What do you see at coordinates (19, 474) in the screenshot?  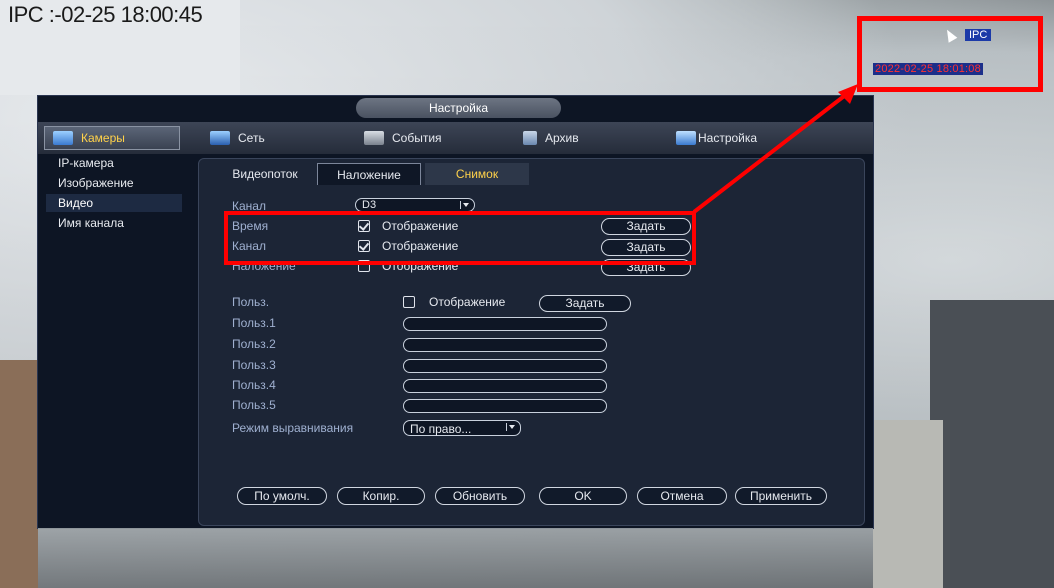 I see `left-object` at bounding box center [19, 474].